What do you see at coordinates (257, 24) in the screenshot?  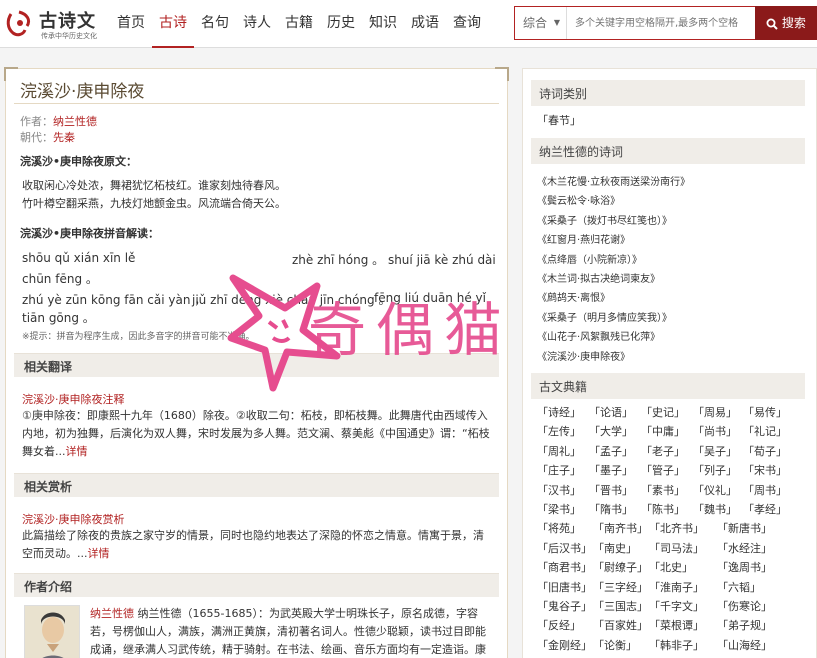 I see `nav-poets: 诗人` at bounding box center [257, 24].